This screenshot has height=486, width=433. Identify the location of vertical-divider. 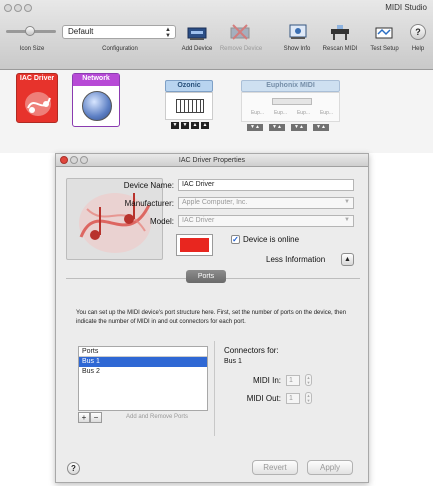
(214, 388).